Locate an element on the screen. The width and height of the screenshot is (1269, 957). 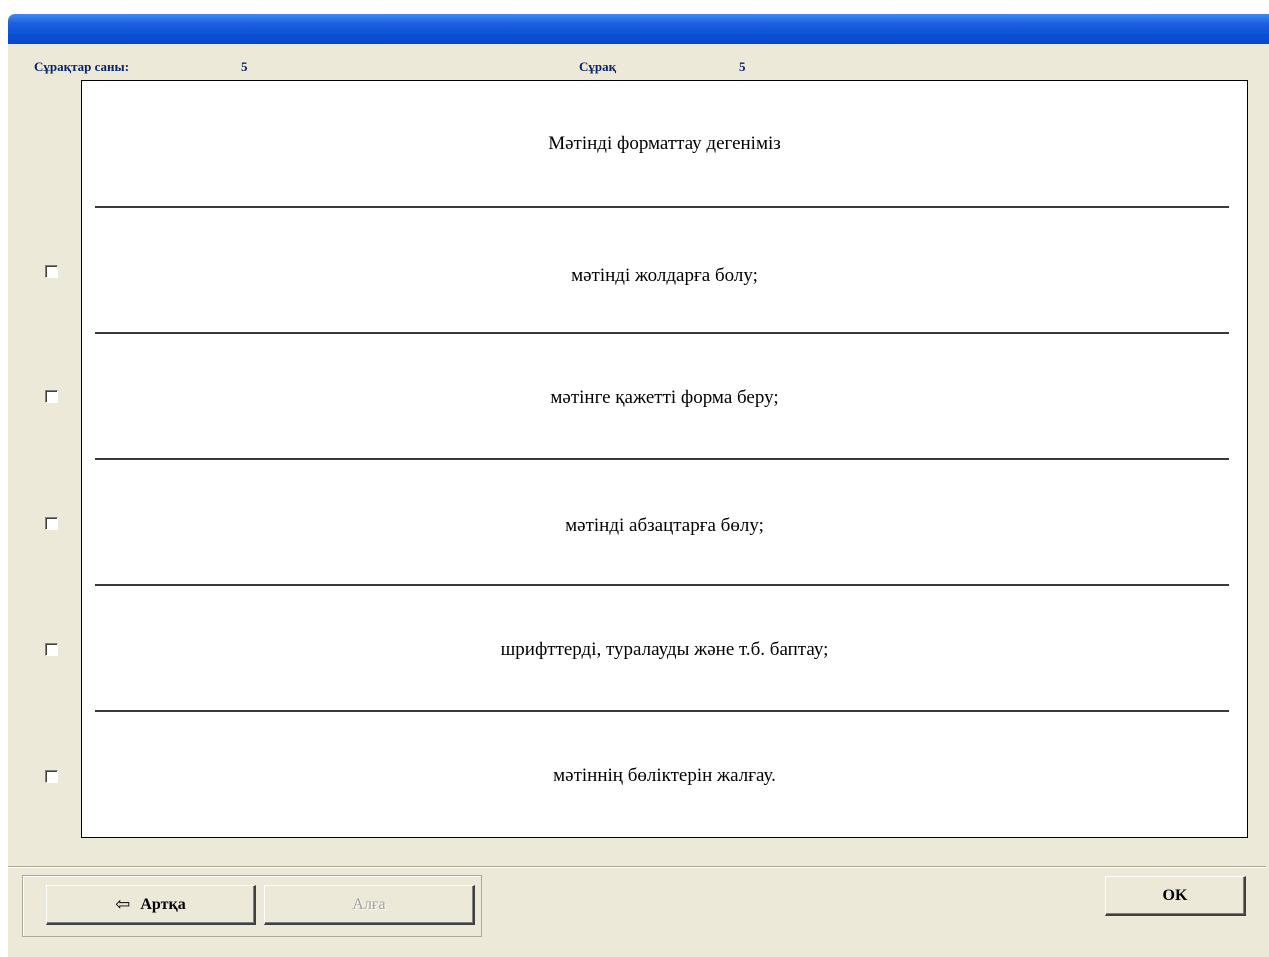
arrow-left-icon: ⇦ is located at coordinates (123, 904).